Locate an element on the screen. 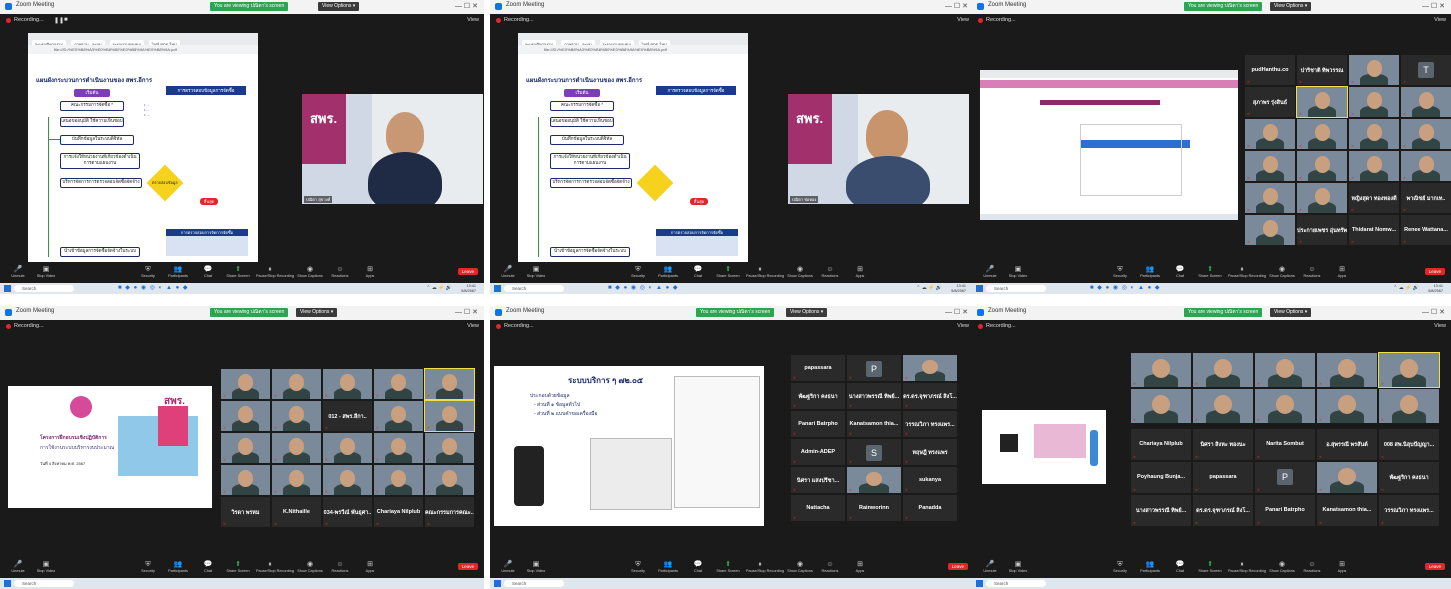 The height and width of the screenshot is (589, 1451). participant-tile: pudHanthu.co ✕ is located at coordinates (1270, 70).